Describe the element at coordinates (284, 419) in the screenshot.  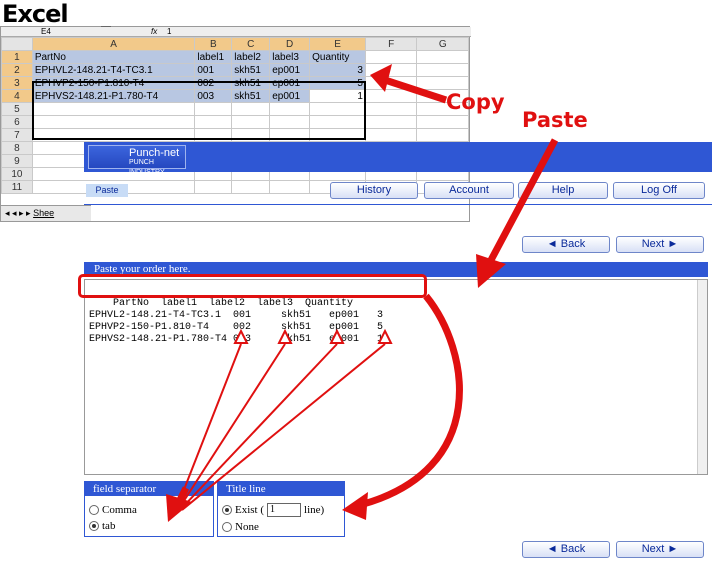
I see `separator-arrows` at that location.